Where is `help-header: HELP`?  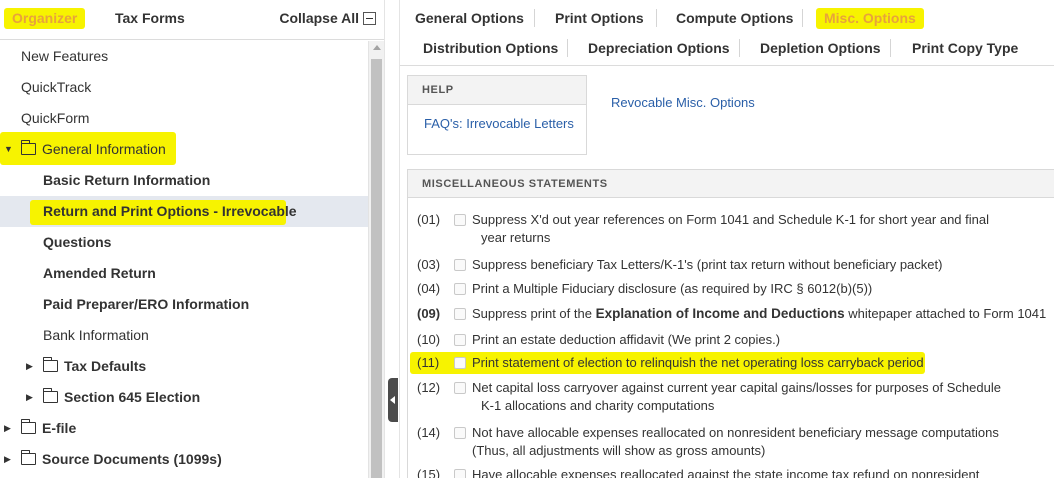 help-header: HELP is located at coordinates (497, 90).